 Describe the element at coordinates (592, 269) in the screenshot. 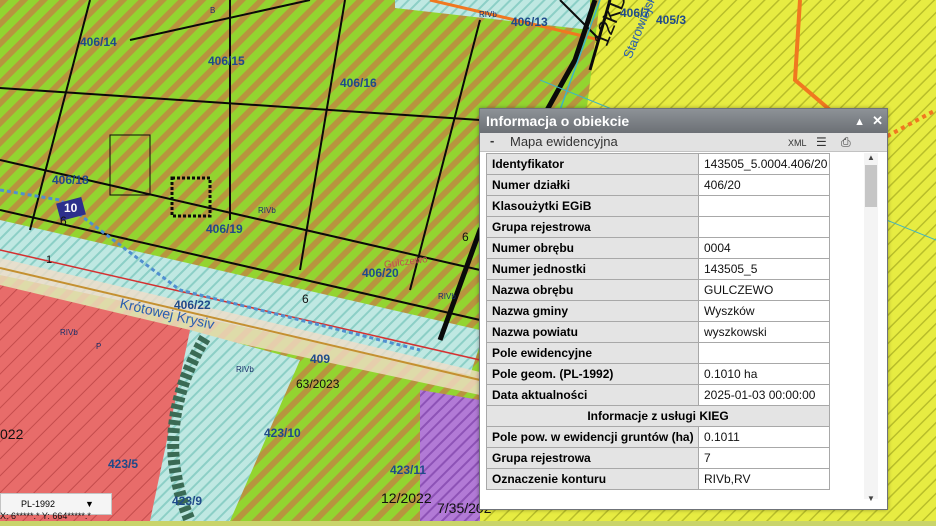

I see `row-key: Numer jednostki` at that location.